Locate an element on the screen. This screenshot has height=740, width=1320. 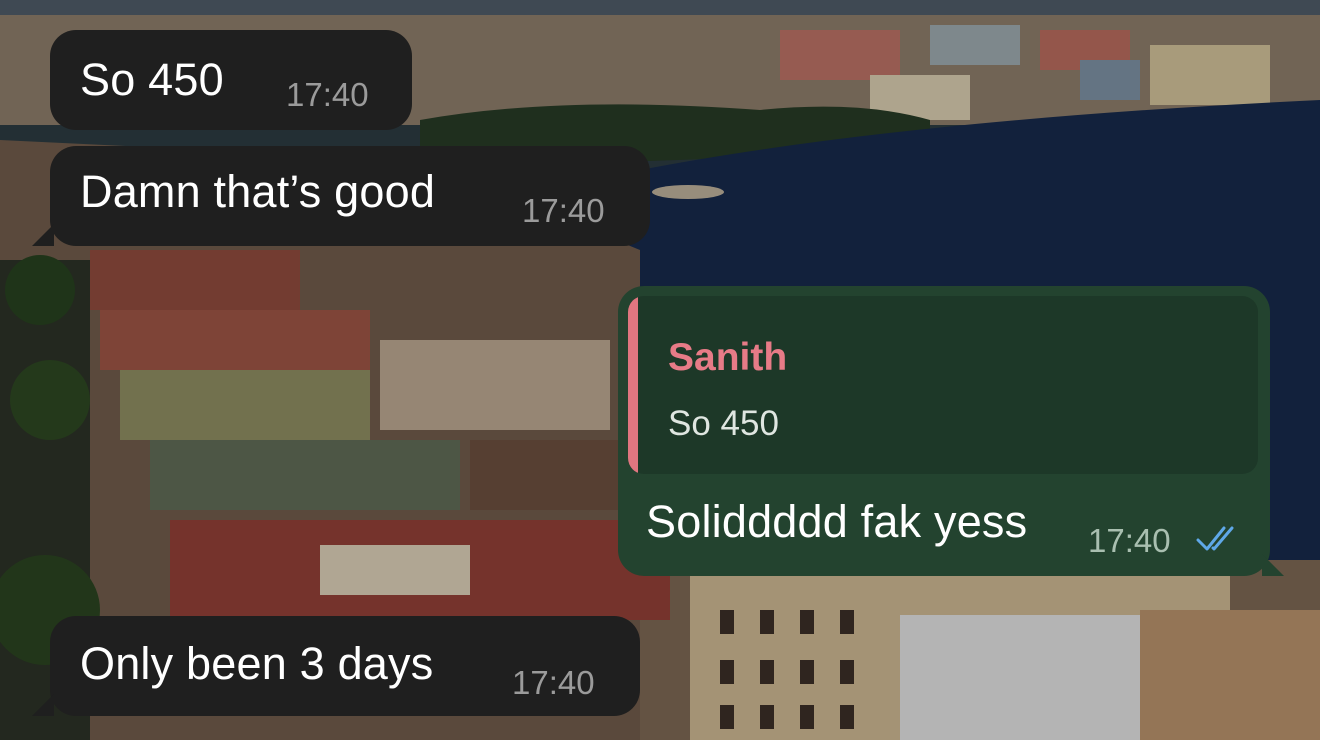
reply-quote-bar is located at coordinates (633, 385).